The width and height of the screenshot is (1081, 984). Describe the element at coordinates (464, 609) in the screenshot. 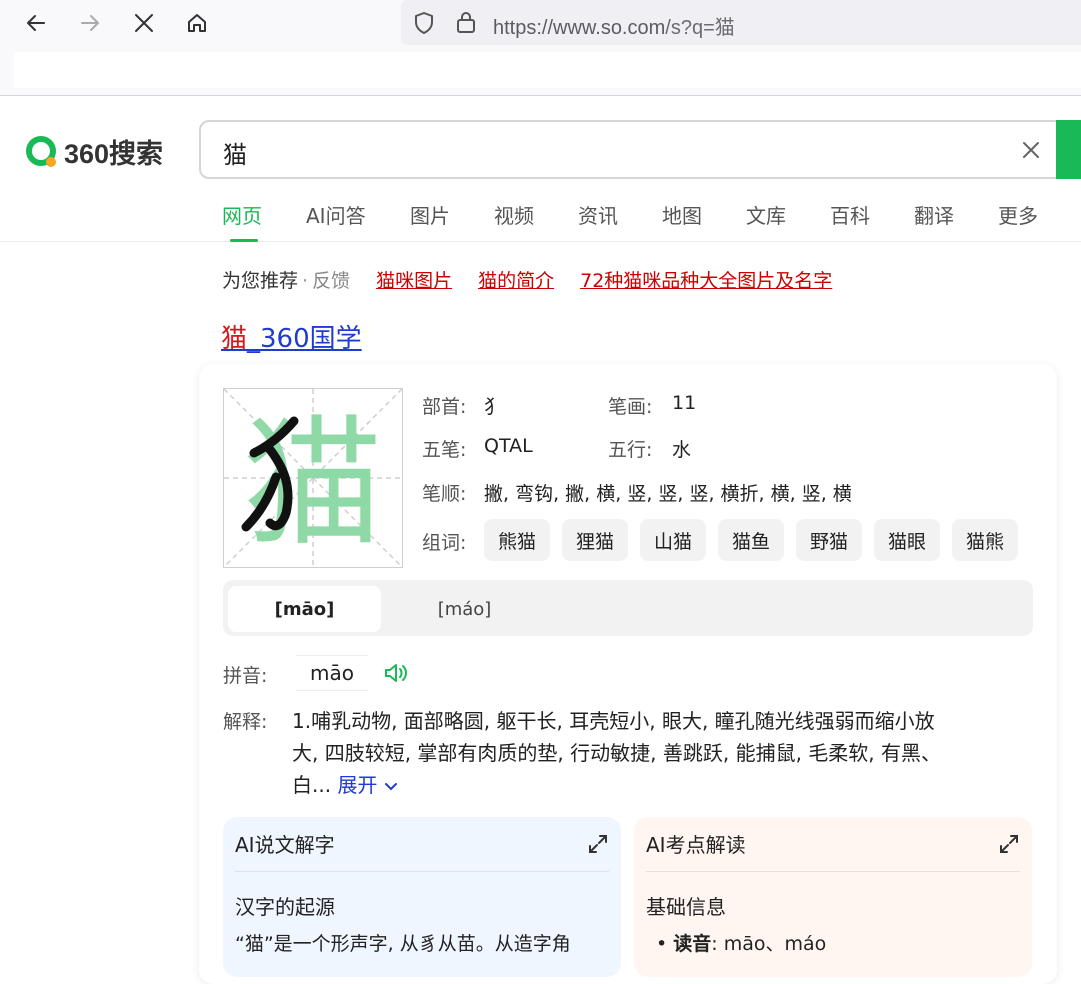

I see `pronunciation-tab-mao2: [máo]` at that location.